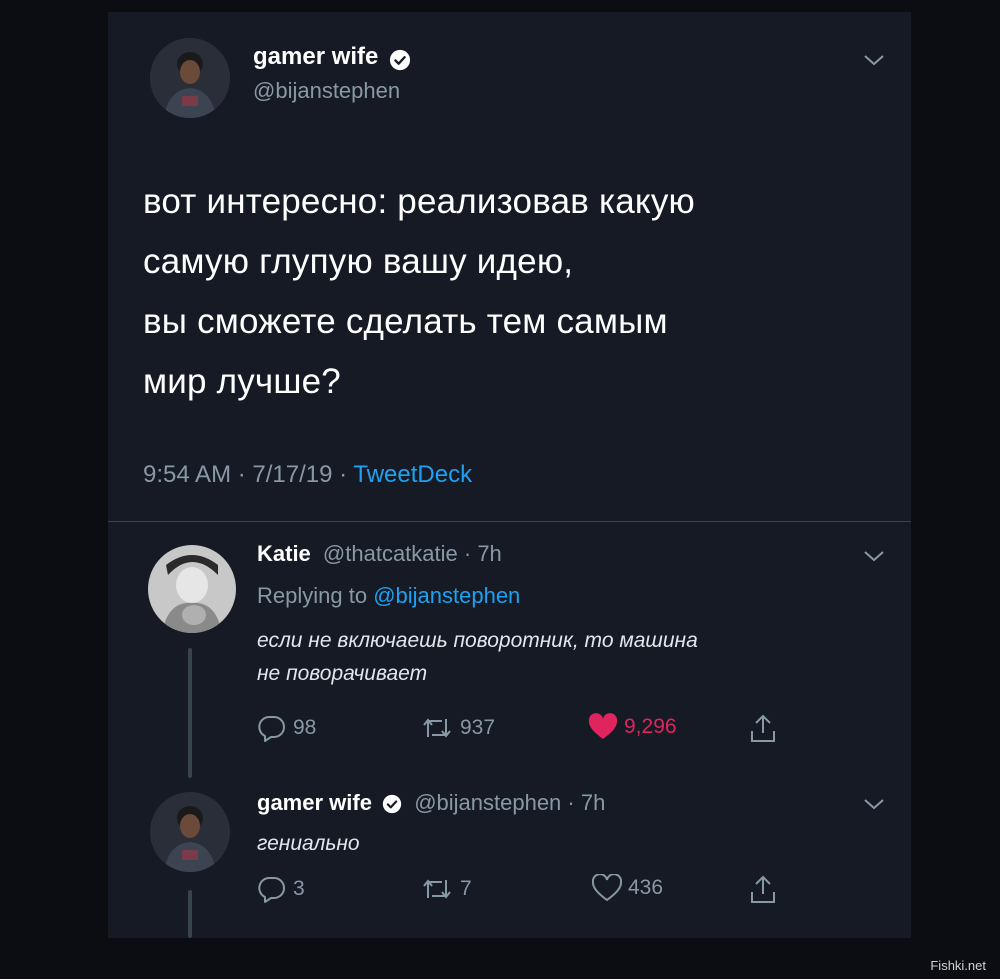 Image resolution: width=1000 pixels, height=979 pixels. I want to click on replying-to: Replying to @bijanstephen, so click(388, 596).